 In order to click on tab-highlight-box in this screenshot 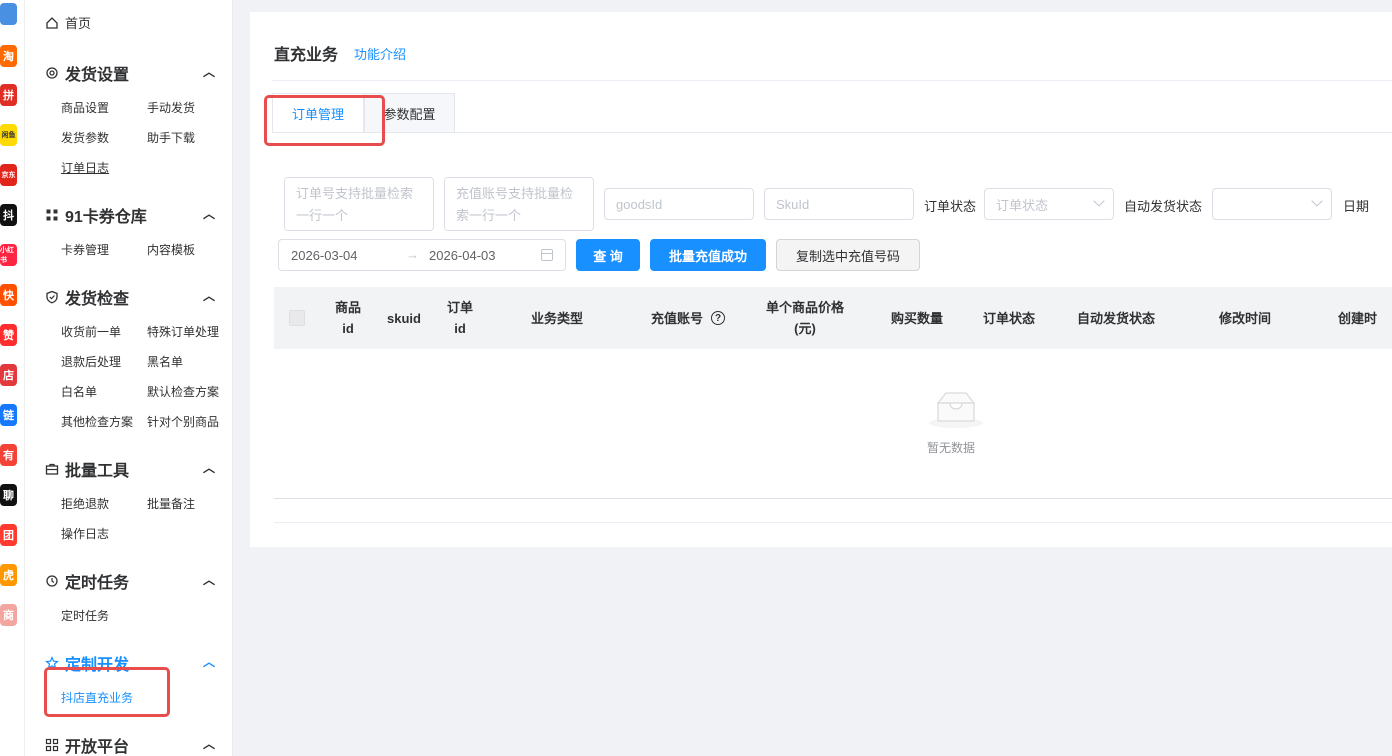, I will do `click(324, 120)`.